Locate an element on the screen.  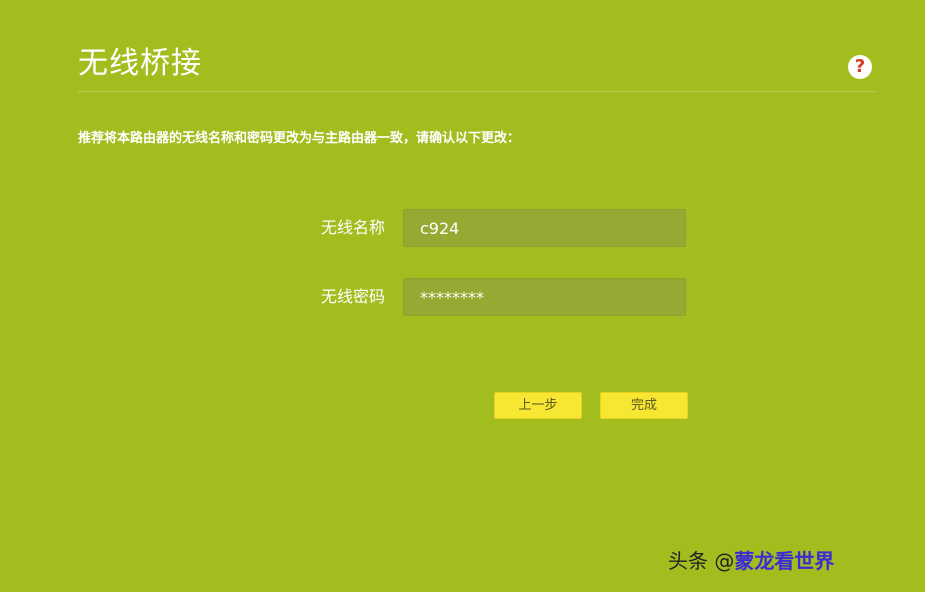
password-field-box is located at coordinates (544, 297).